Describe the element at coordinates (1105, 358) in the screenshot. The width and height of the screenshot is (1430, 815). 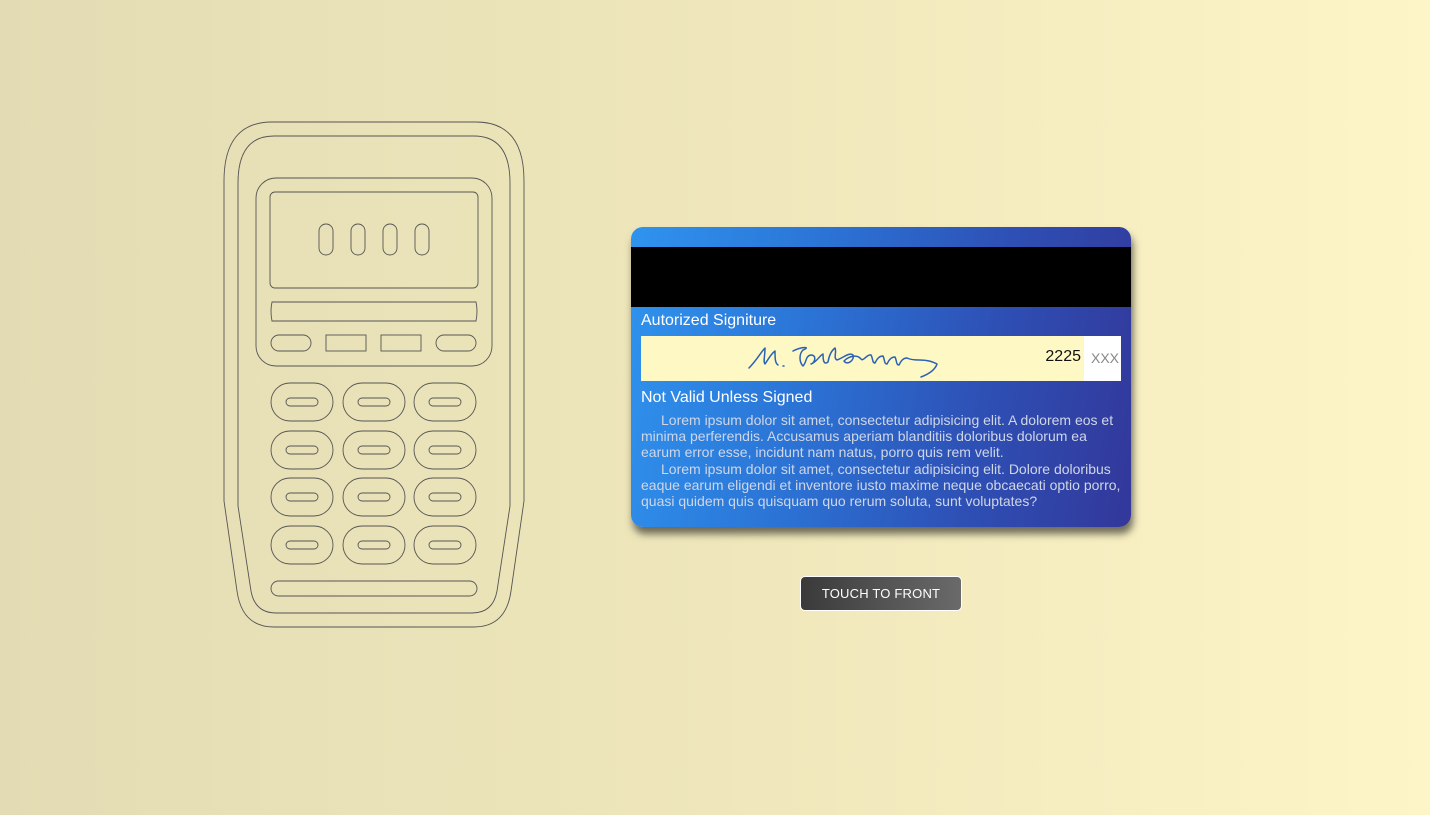
I see `cvv-placeholder: XXX` at that location.